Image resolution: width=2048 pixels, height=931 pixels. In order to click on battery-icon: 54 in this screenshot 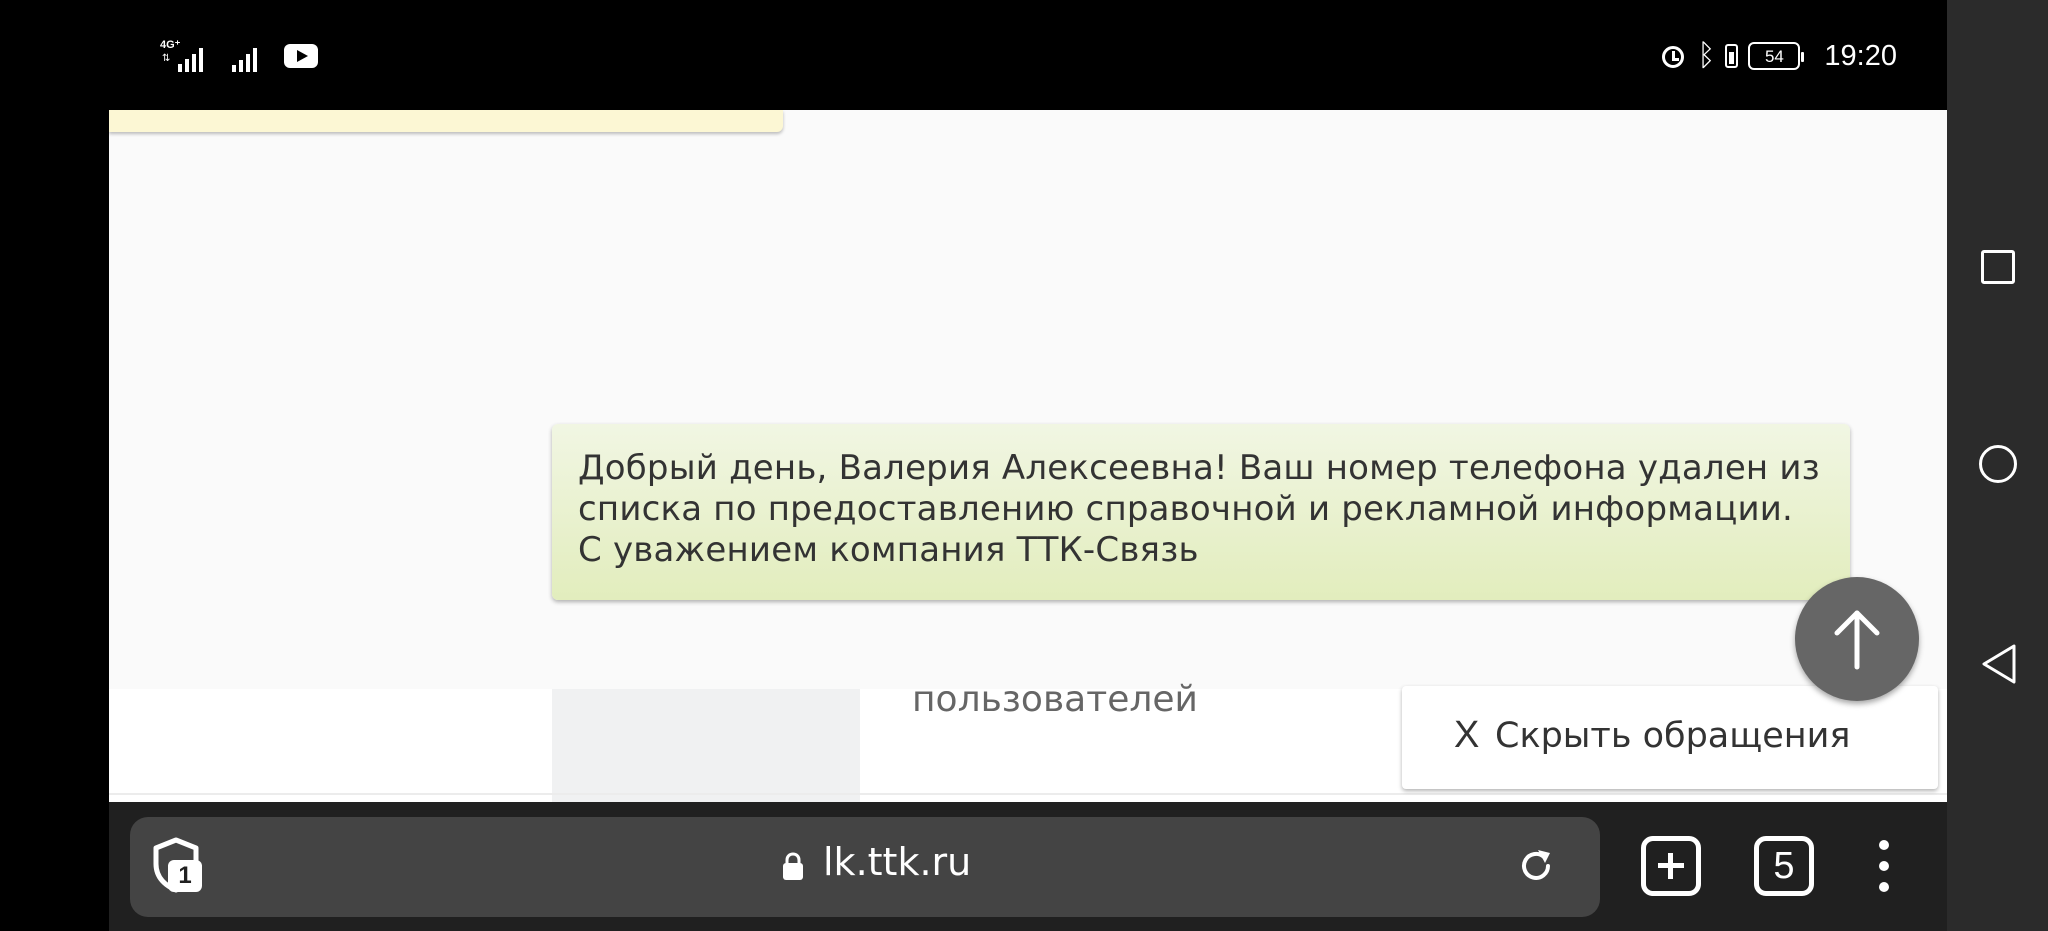, I will do `click(1776, 56)`.